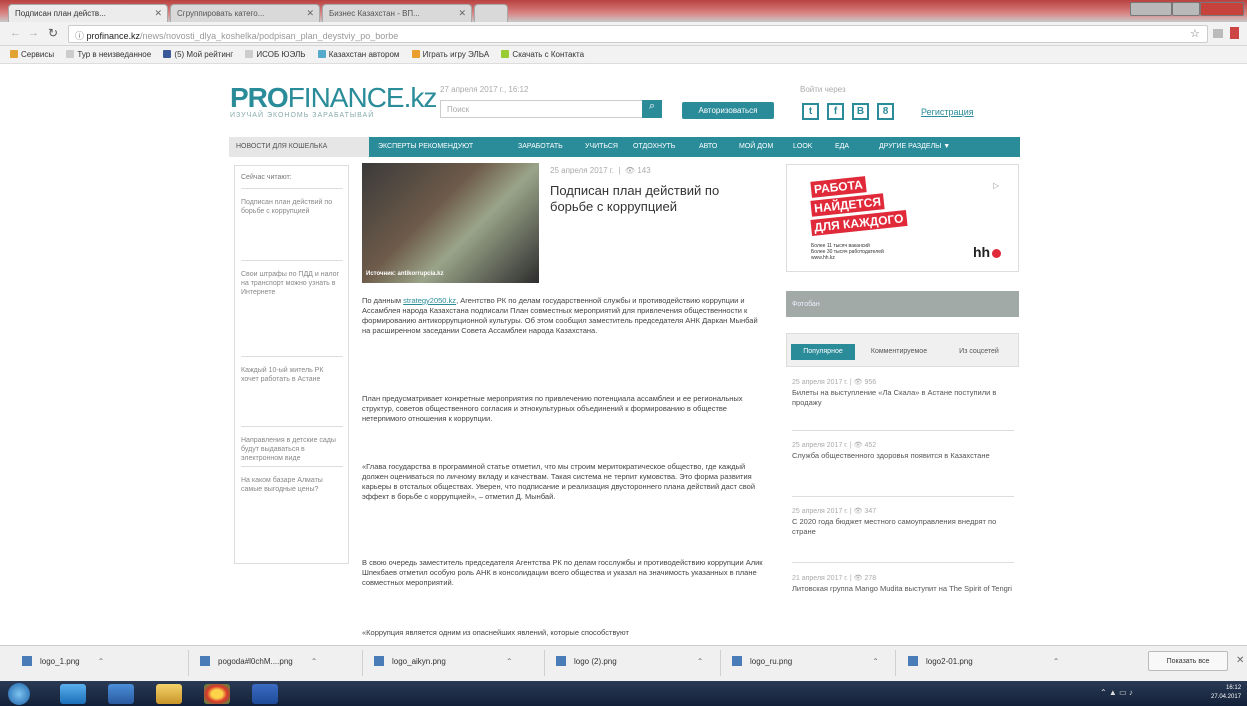 This screenshot has height=706, width=1247. What do you see at coordinates (914, 147) in the screenshot?
I see `nav-item-other: ДРУГИЕ РАЗДЕЛЫ ▼` at bounding box center [914, 147].